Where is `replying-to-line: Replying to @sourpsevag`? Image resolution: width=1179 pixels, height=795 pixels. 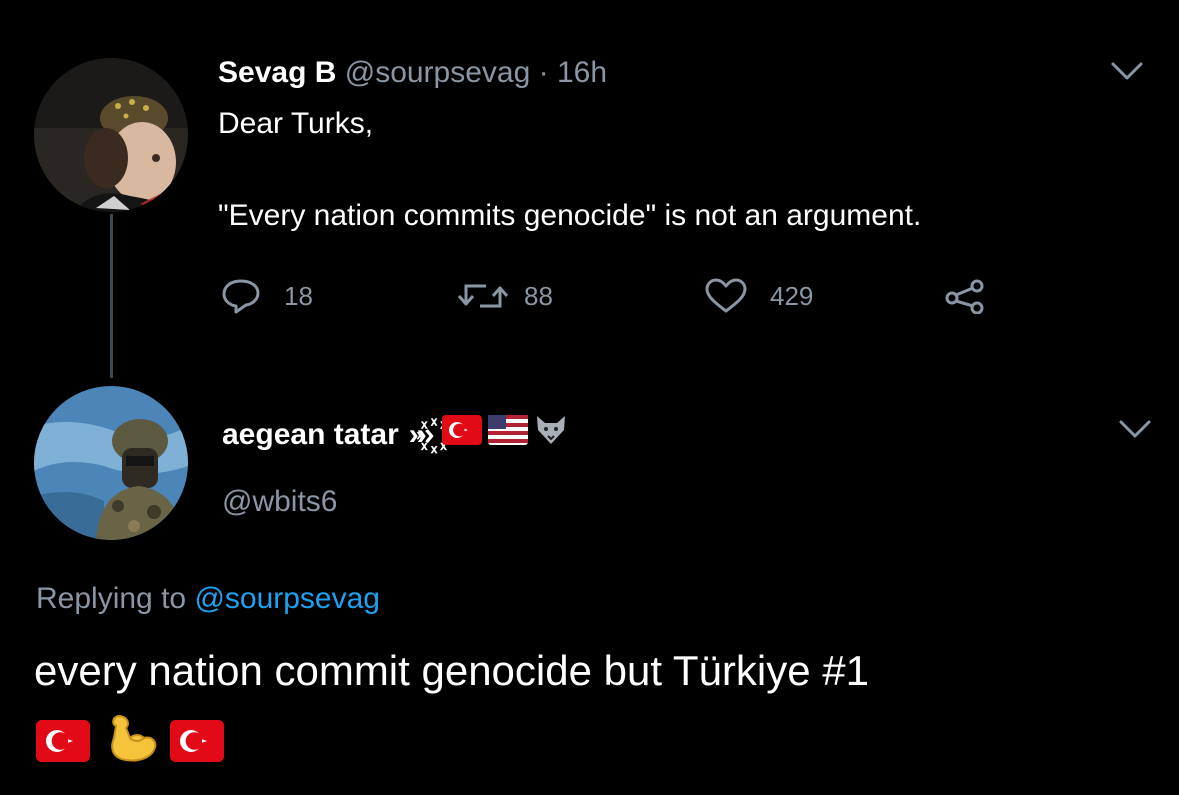 replying-to-line: Replying to @sourpsevag is located at coordinates (208, 599).